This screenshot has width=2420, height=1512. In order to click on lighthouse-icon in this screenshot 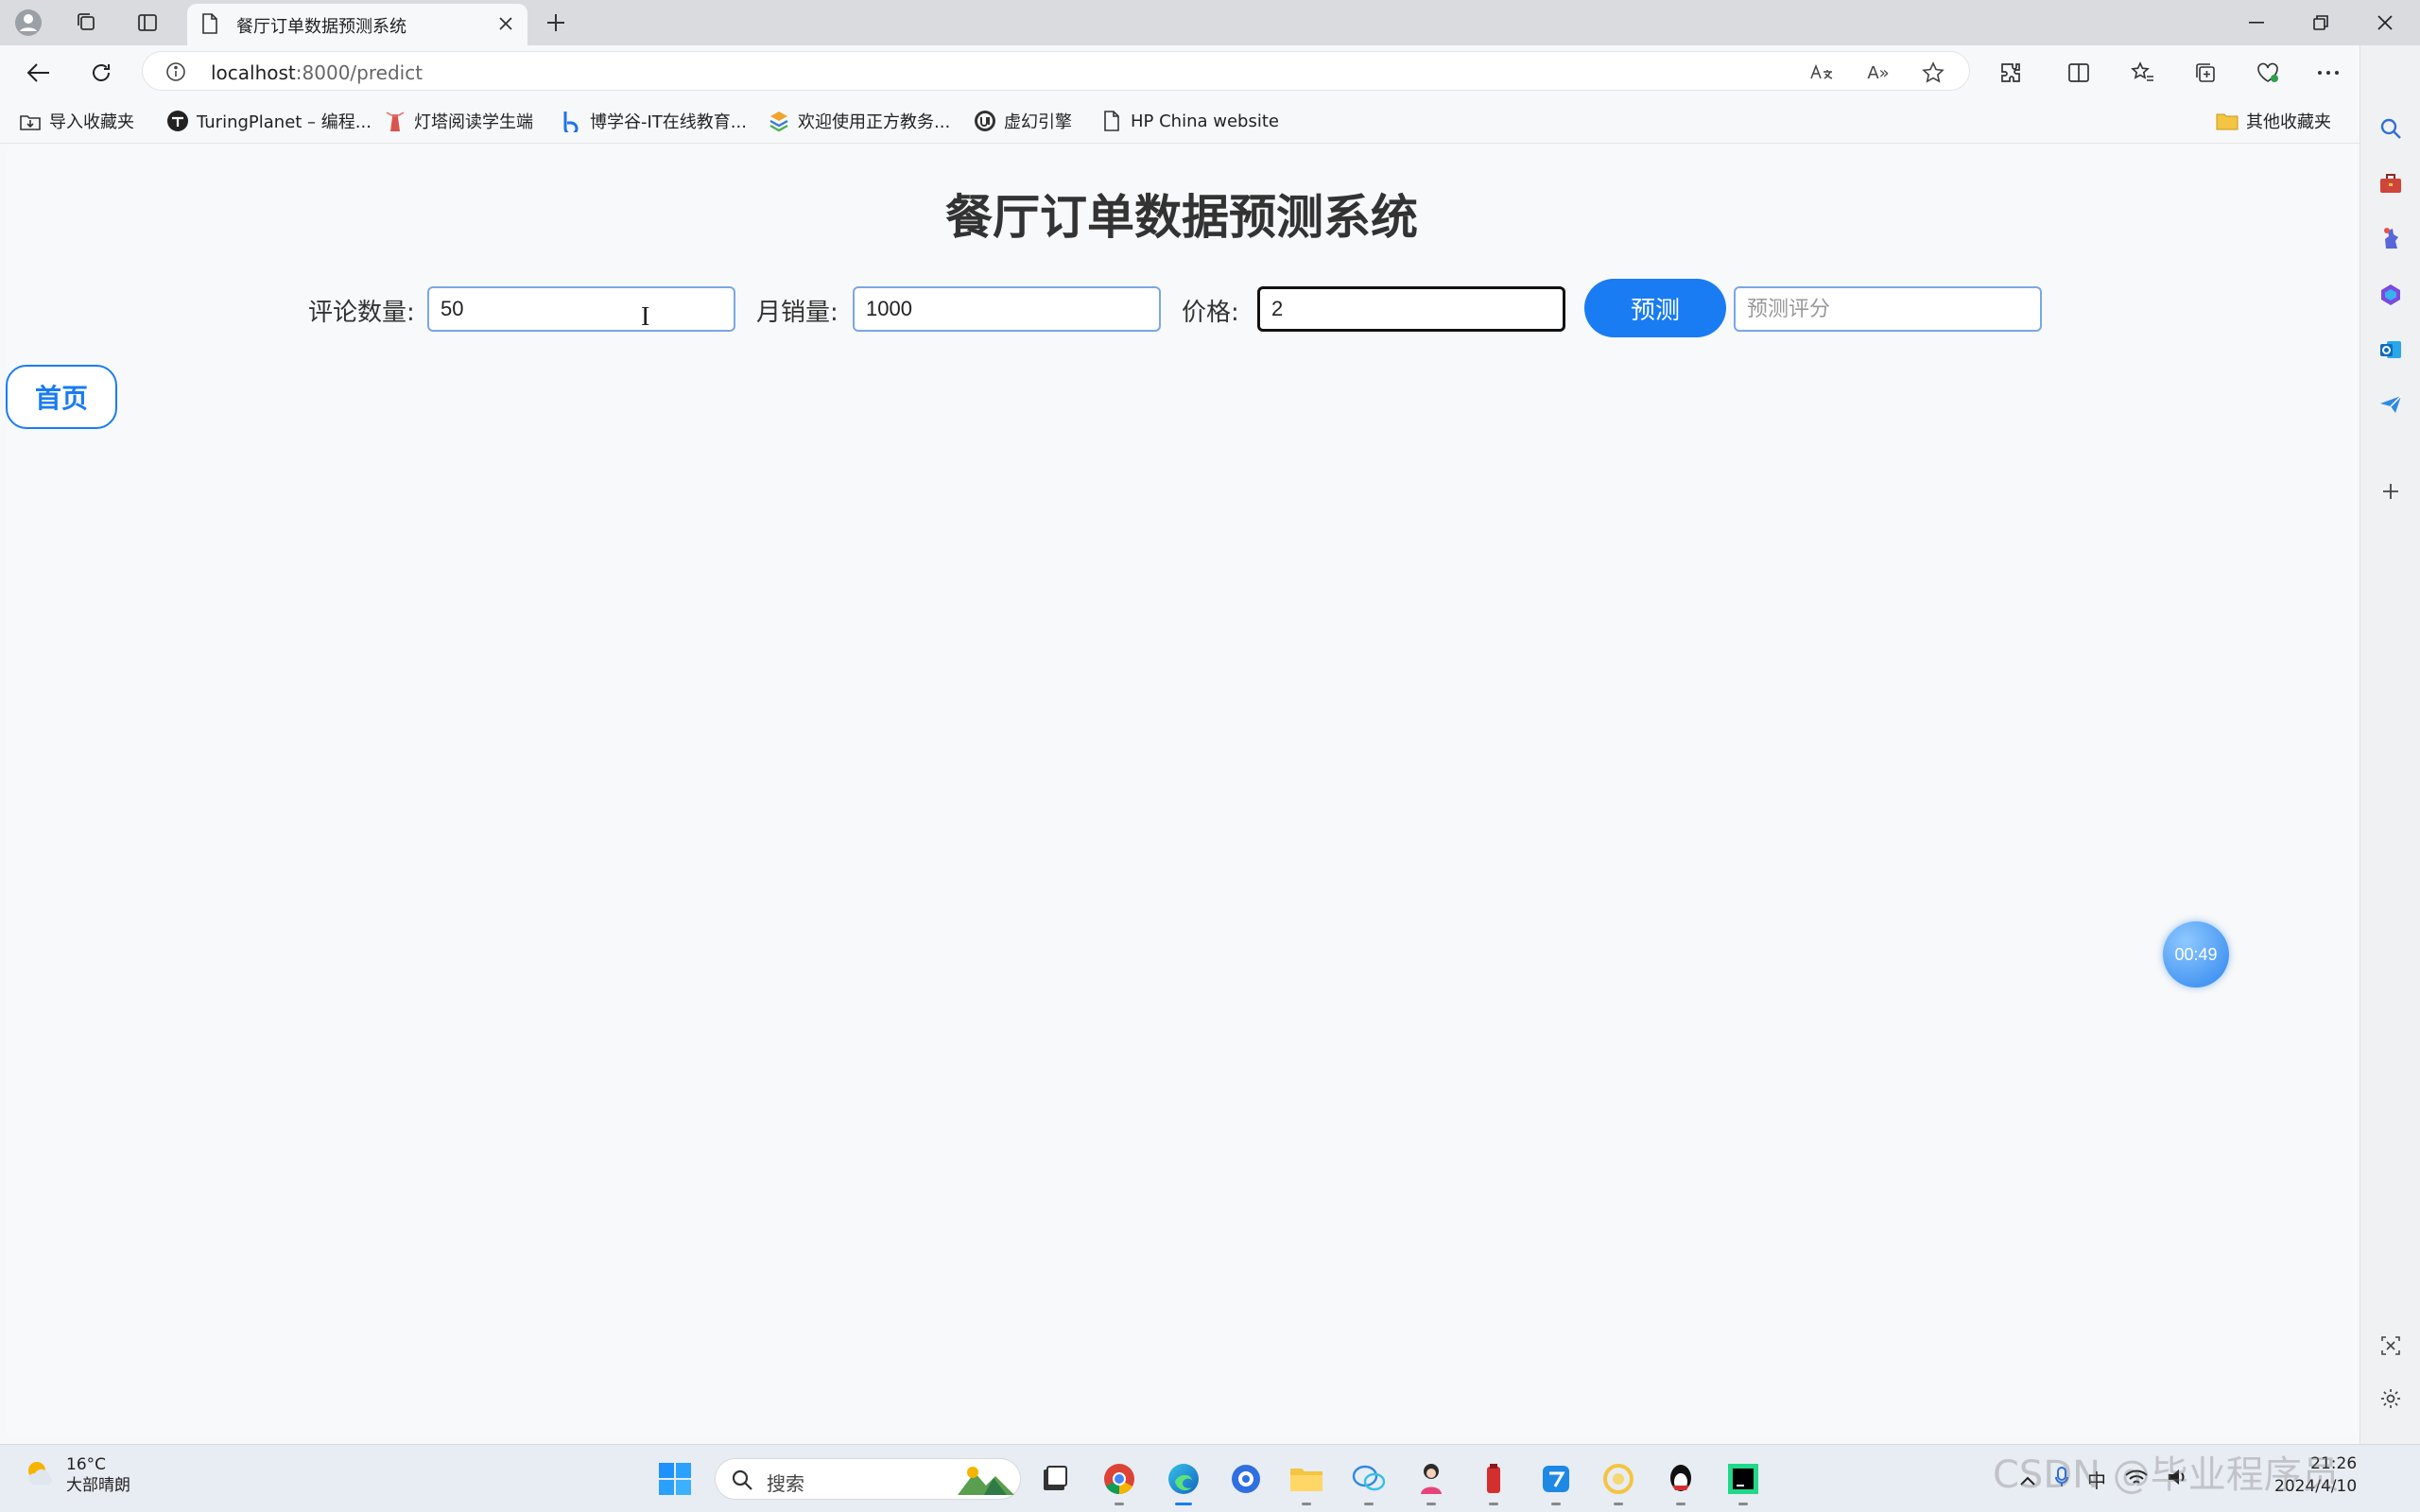, I will do `click(395, 121)`.